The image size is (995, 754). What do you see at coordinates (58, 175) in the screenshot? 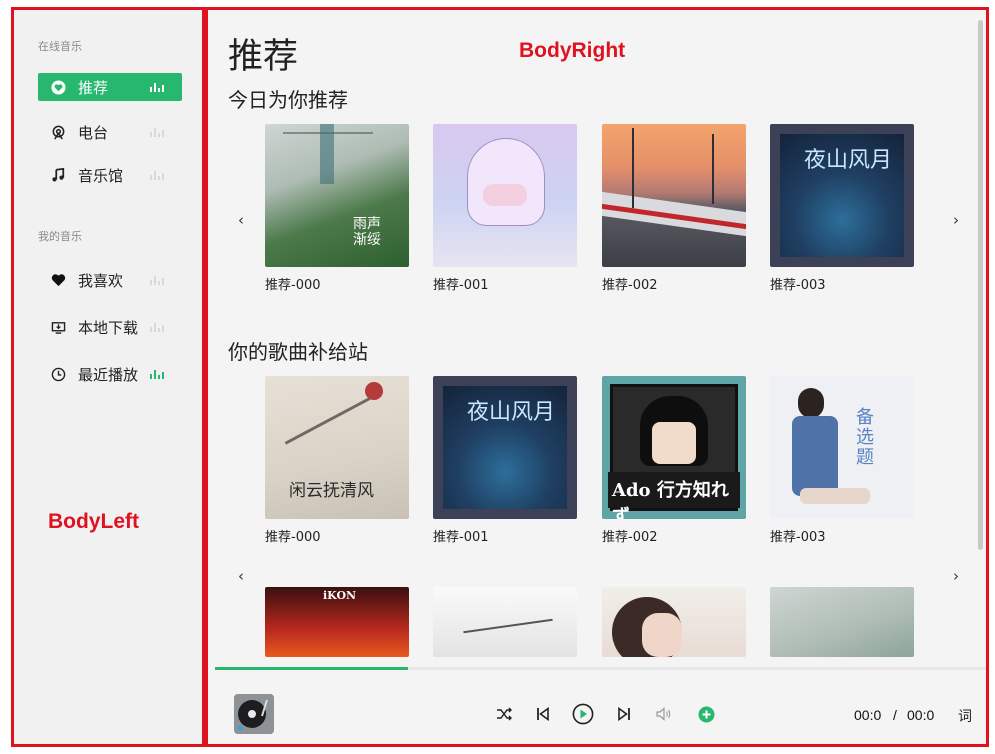
I see `music-note-icon` at bounding box center [58, 175].